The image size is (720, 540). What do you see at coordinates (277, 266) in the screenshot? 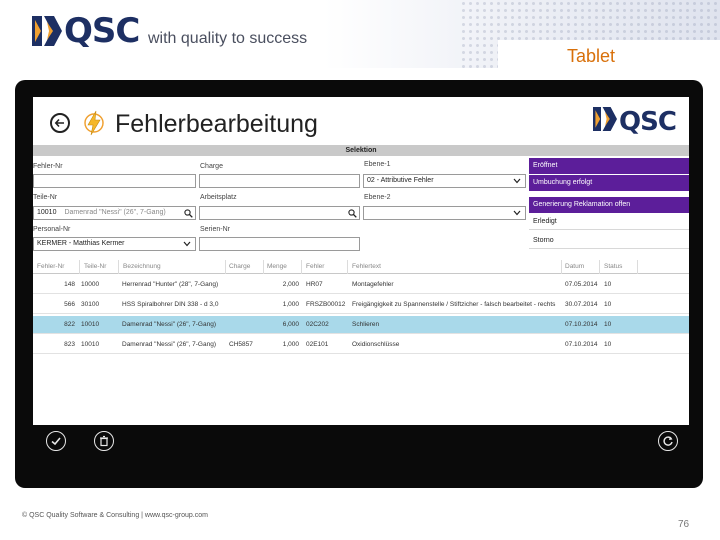
I see `column-header: Menge` at bounding box center [277, 266].